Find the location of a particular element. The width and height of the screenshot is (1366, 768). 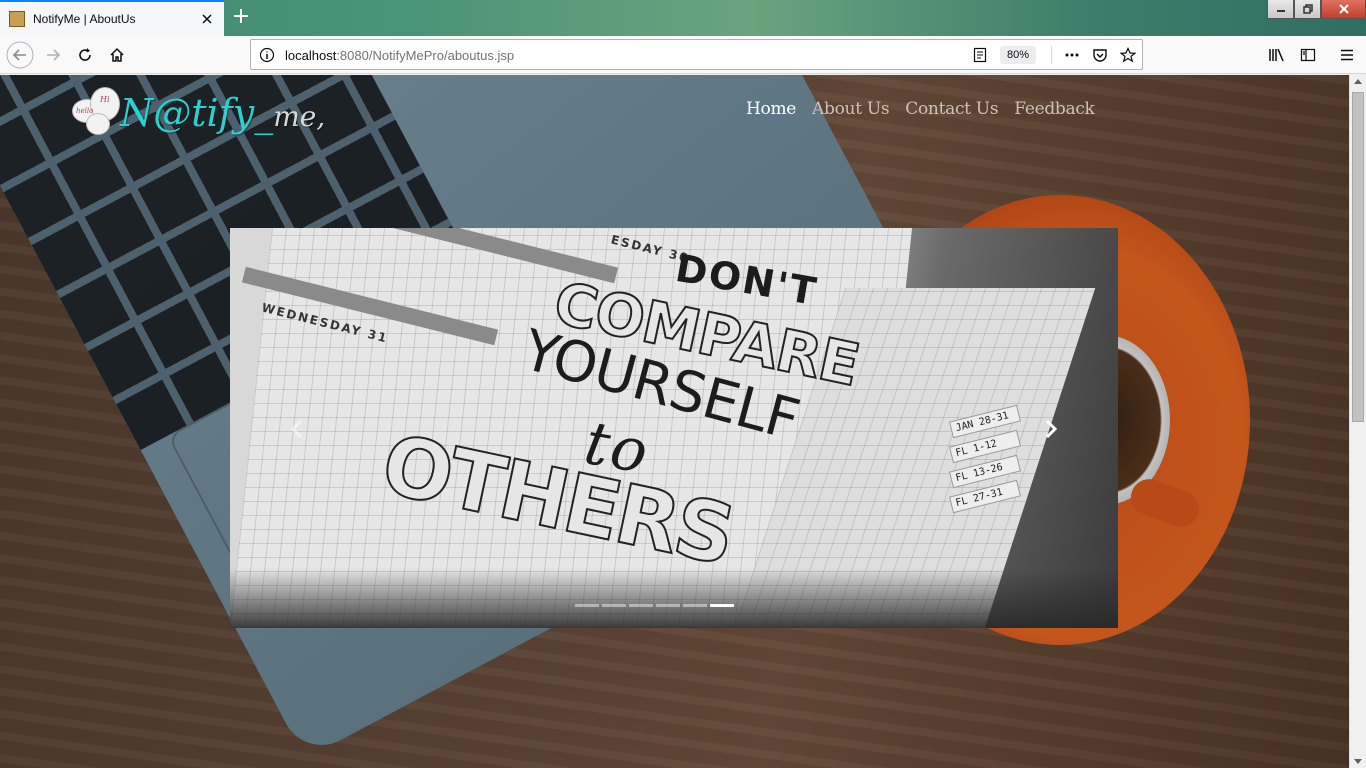

bubble-text-hello: hello is located at coordinates (85, 111).